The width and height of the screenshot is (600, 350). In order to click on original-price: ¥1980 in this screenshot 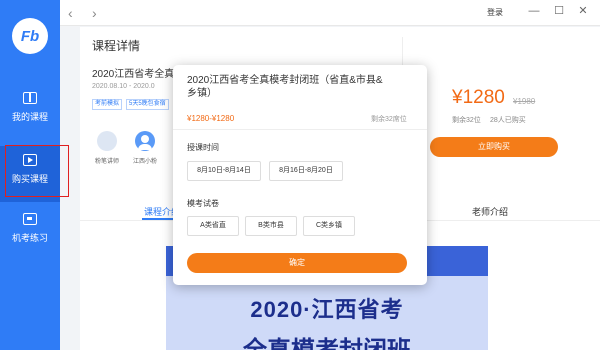, I will do `click(524, 101)`.